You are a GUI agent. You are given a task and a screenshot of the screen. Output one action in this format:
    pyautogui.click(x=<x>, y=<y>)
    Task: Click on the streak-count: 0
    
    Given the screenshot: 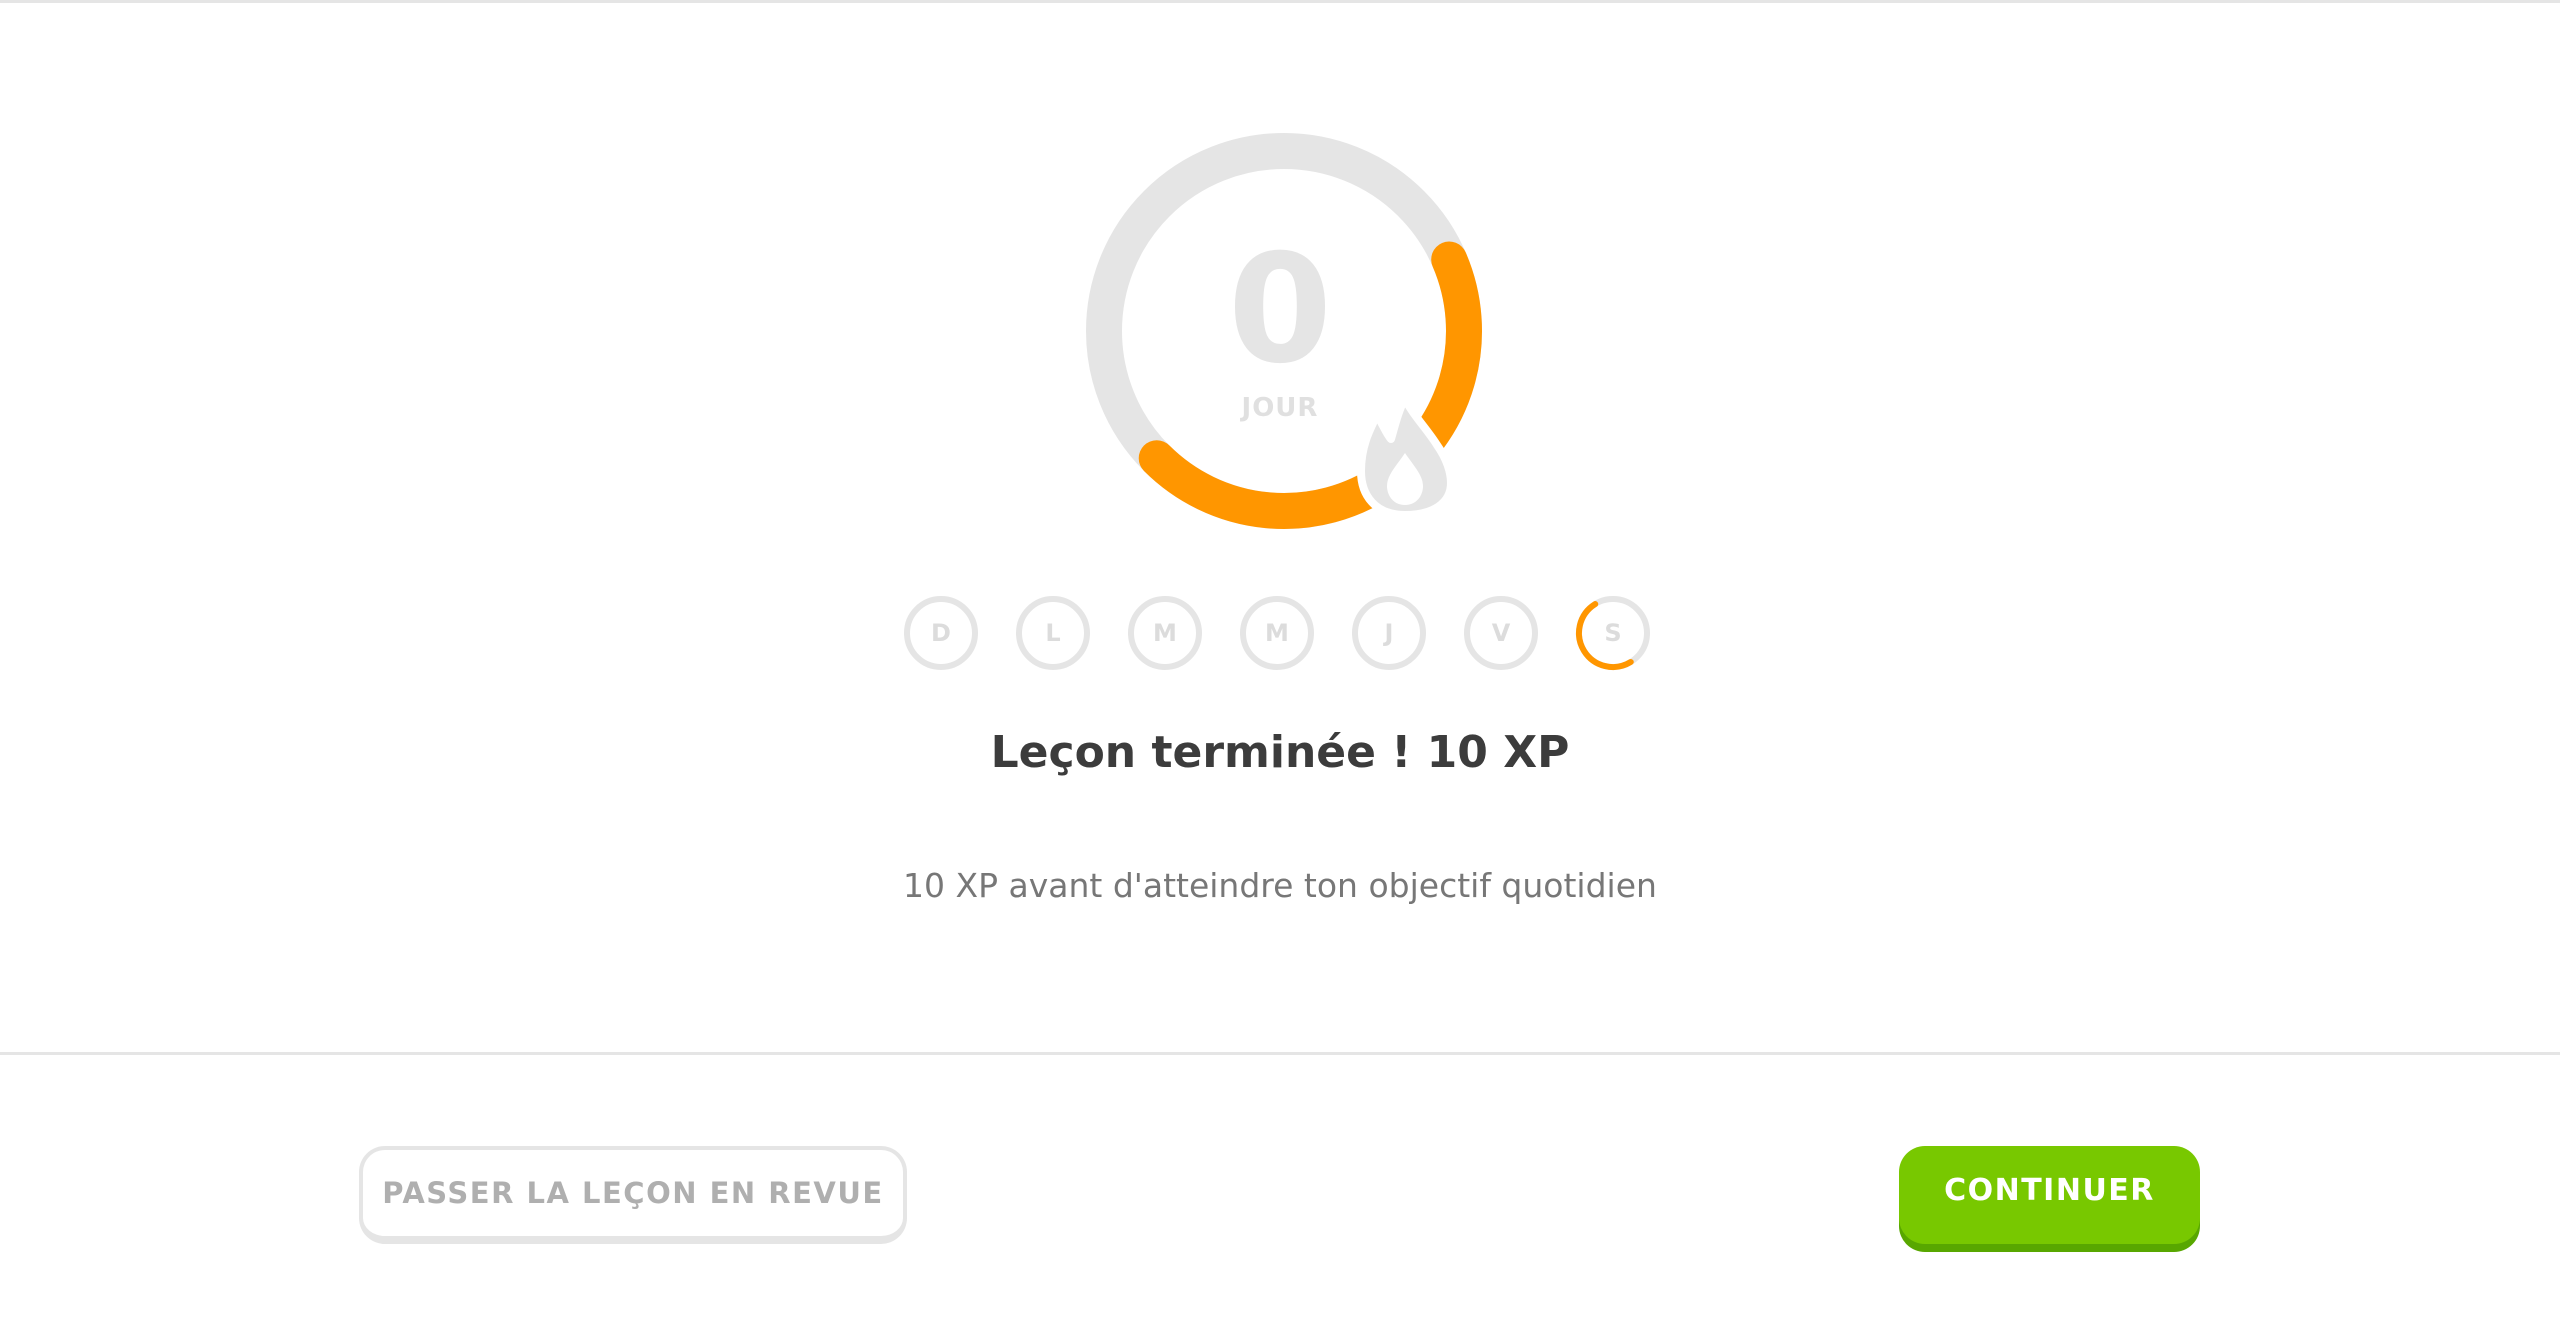 What is the action you would take?
    pyautogui.click(x=1280, y=310)
    